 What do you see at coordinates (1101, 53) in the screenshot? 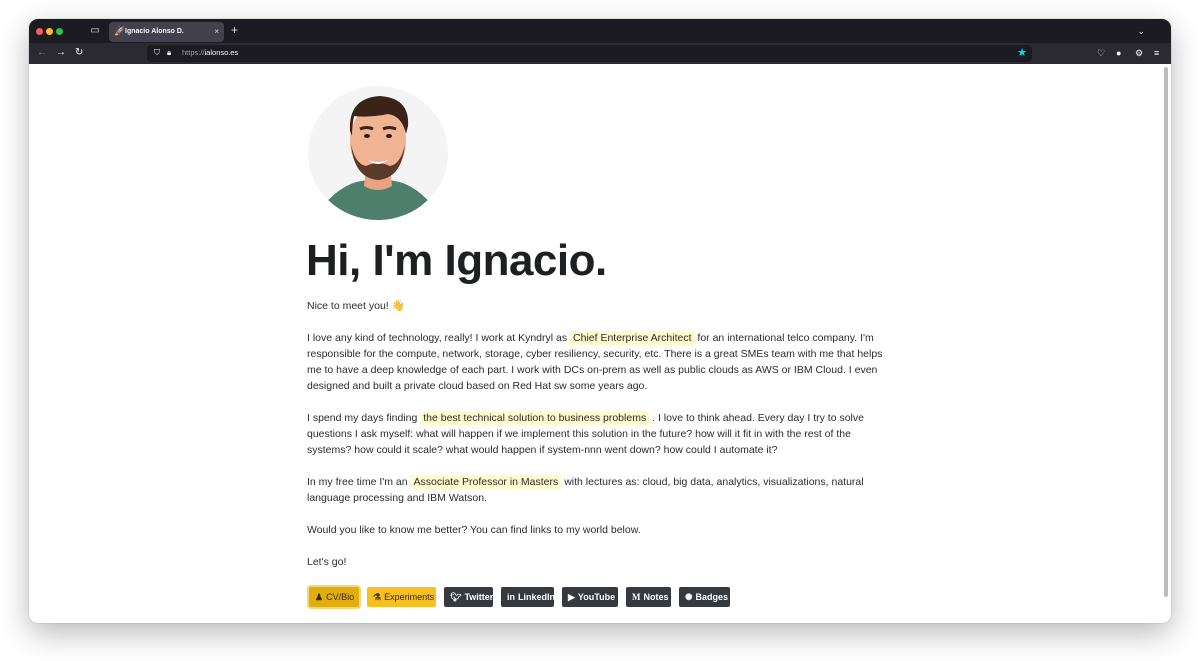
I see `pocket-icon: ♡` at bounding box center [1101, 53].